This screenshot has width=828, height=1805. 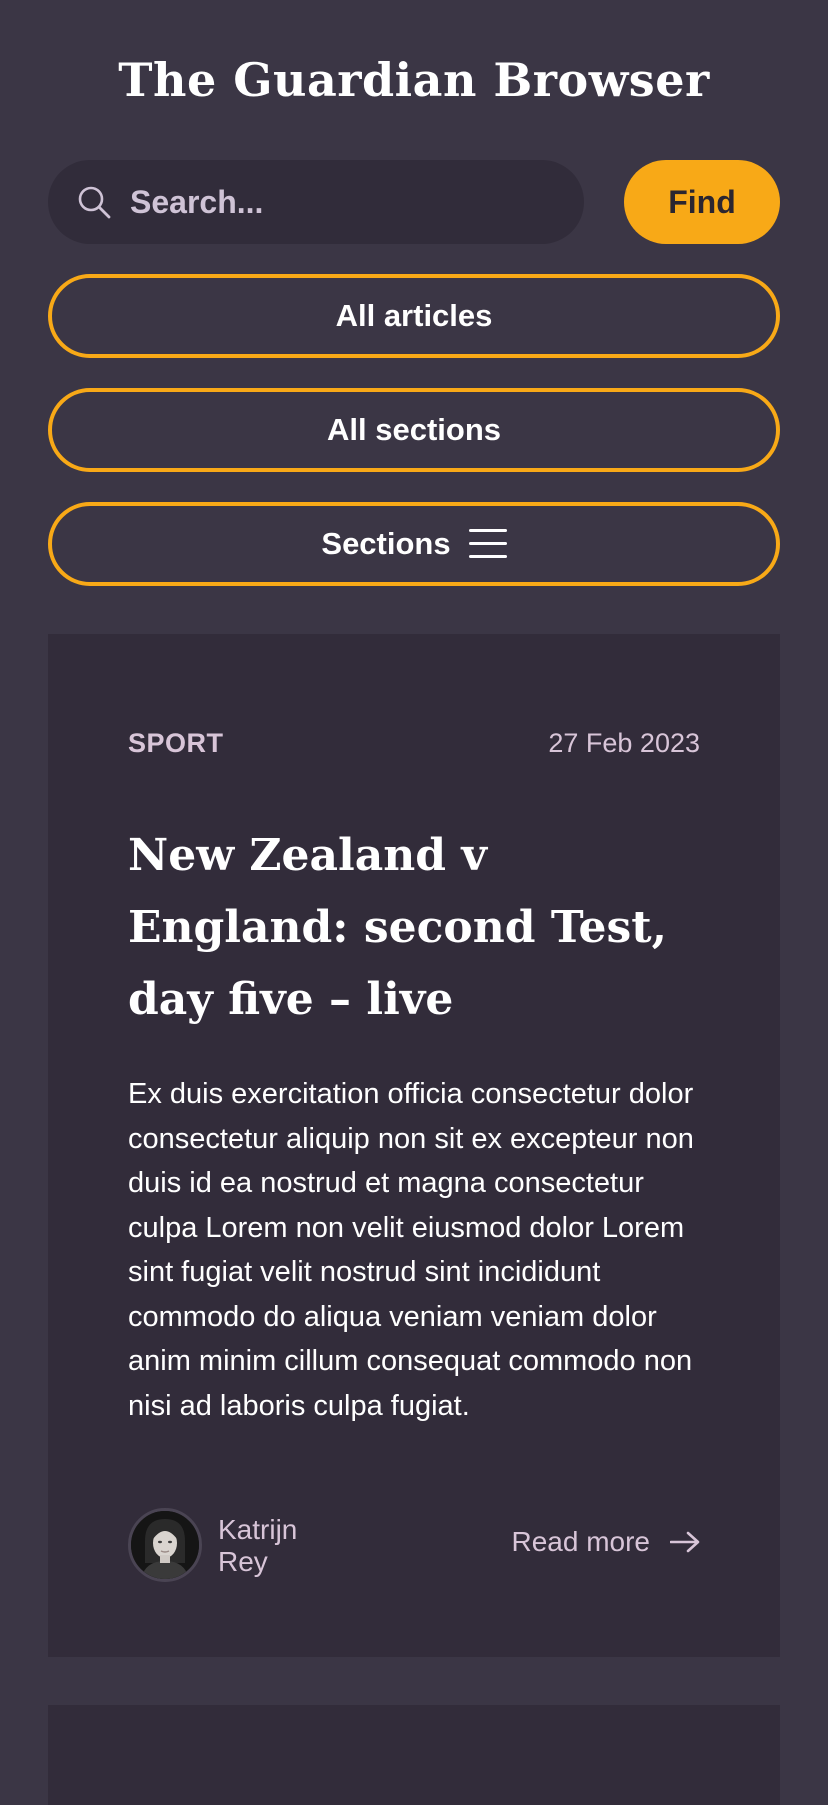 What do you see at coordinates (624, 743) in the screenshot?
I see `article-date: 27 Feb 2023` at bounding box center [624, 743].